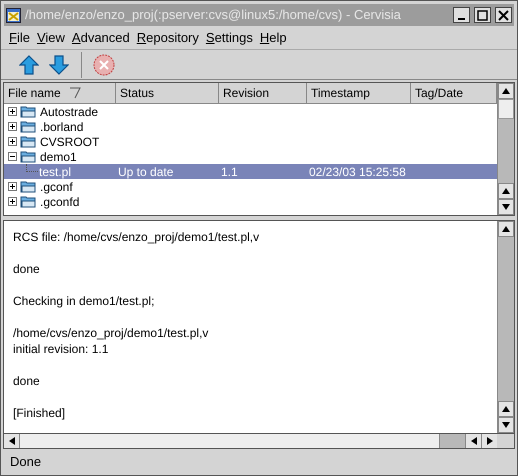 This screenshot has width=518, height=476. I want to click on stop-button, so click(104, 64).